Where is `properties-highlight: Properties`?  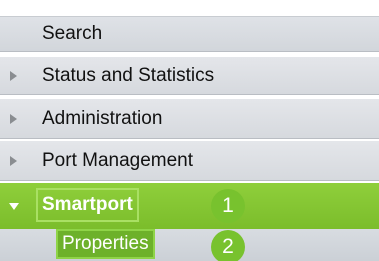
properties-highlight: Properties is located at coordinates (105, 244).